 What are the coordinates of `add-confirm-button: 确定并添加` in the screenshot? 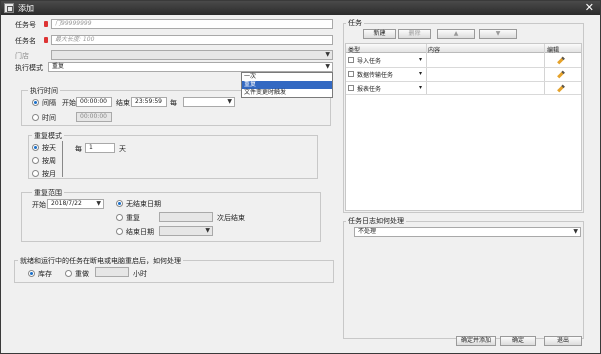 It's located at (476, 341).